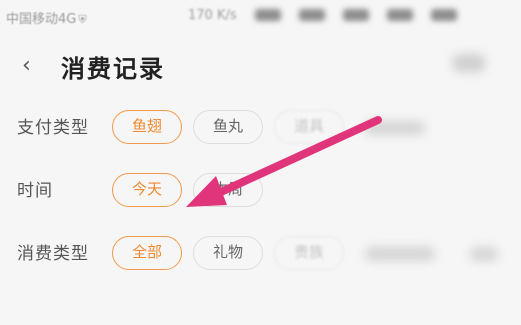  I want to click on option-yuwan-chip: 鱼丸, so click(228, 127).